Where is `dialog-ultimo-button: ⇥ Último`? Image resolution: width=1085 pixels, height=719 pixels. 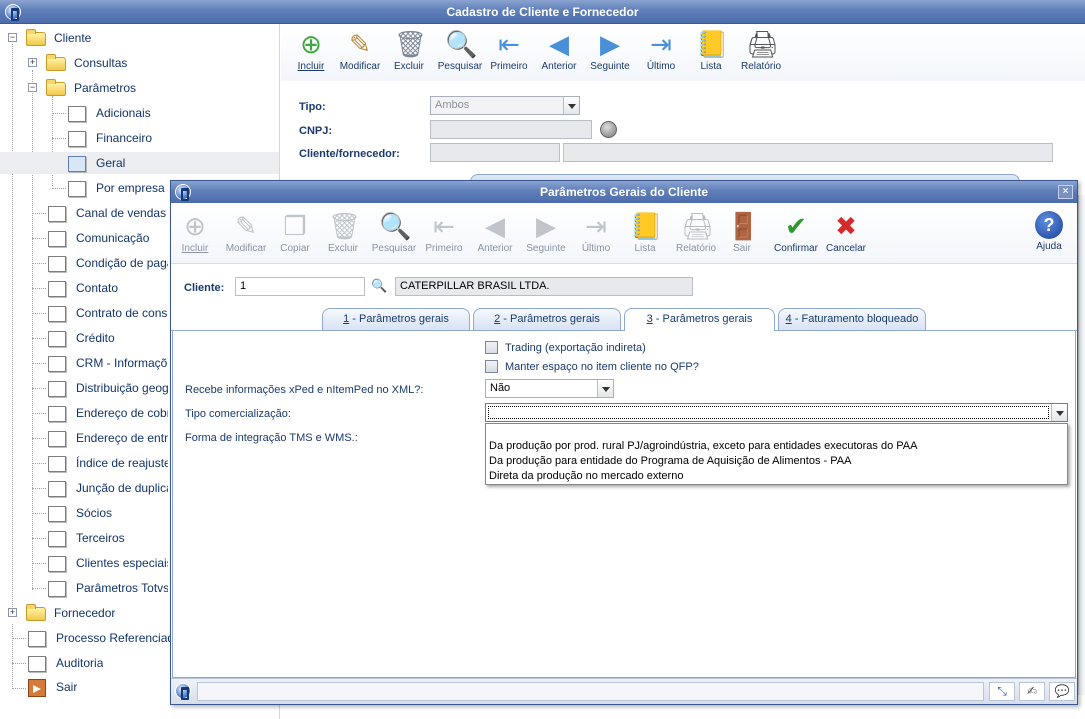 dialog-ultimo-button: ⇥ Último is located at coordinates (596, 232).